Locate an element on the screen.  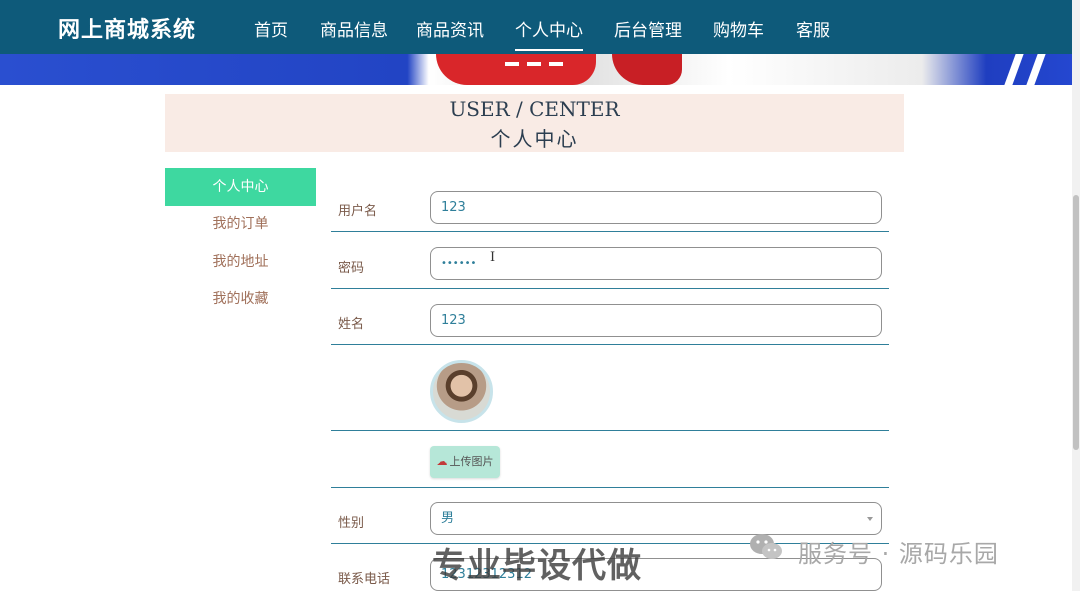
nav-item-home: 首页 is located at coordinates (271, 28).